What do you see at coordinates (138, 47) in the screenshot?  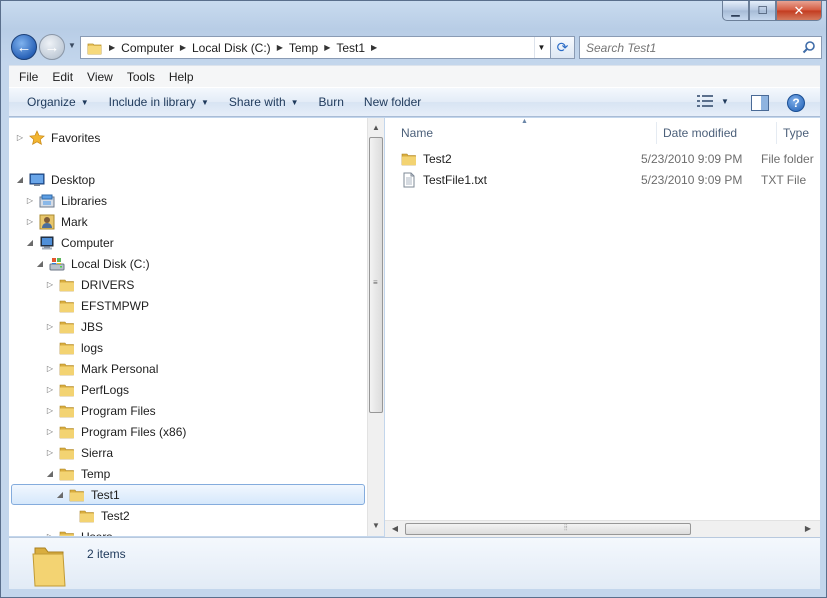 I see `breadcrumb-segment-computer: ▶ Computer` at bounding box center [138, 47].